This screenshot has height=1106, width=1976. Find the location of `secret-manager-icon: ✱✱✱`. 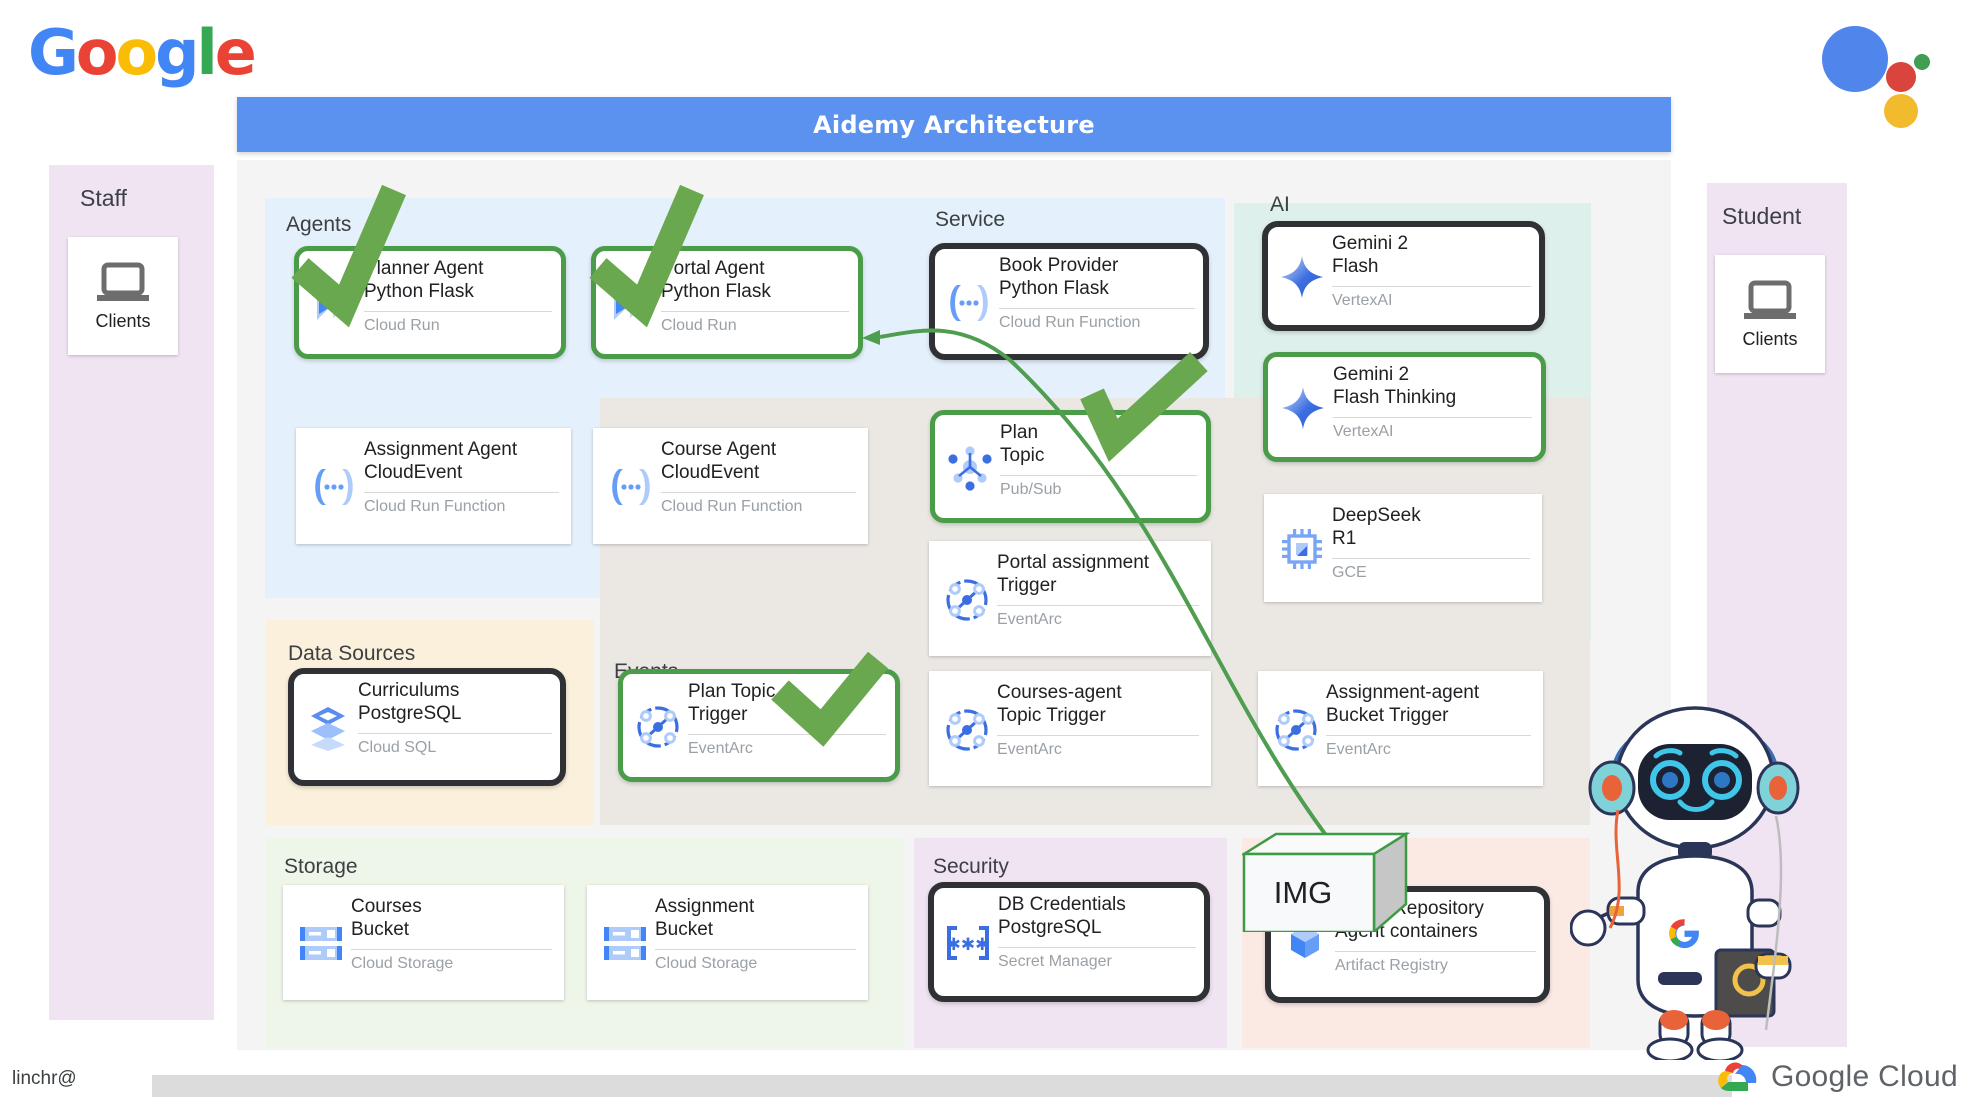

secret-manager-icon: ✱✱✱ is located at coordinates (968, 943).